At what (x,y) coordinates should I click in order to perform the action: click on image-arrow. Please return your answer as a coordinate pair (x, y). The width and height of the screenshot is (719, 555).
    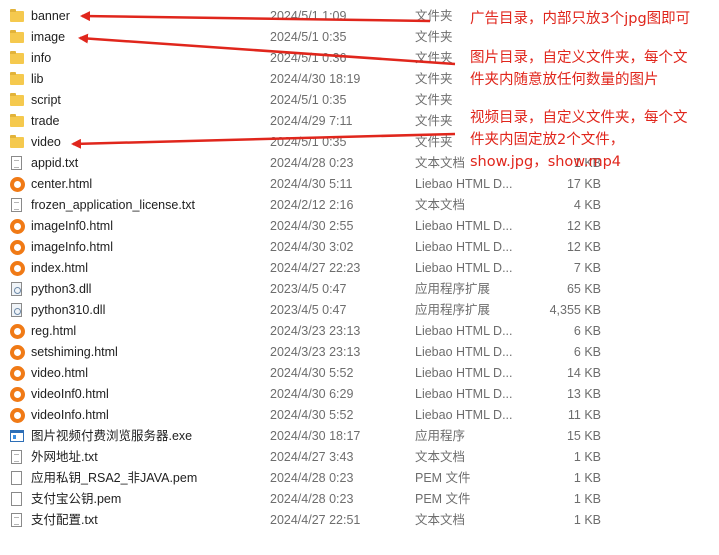
    Looking at the image, I should click on (267, 49).